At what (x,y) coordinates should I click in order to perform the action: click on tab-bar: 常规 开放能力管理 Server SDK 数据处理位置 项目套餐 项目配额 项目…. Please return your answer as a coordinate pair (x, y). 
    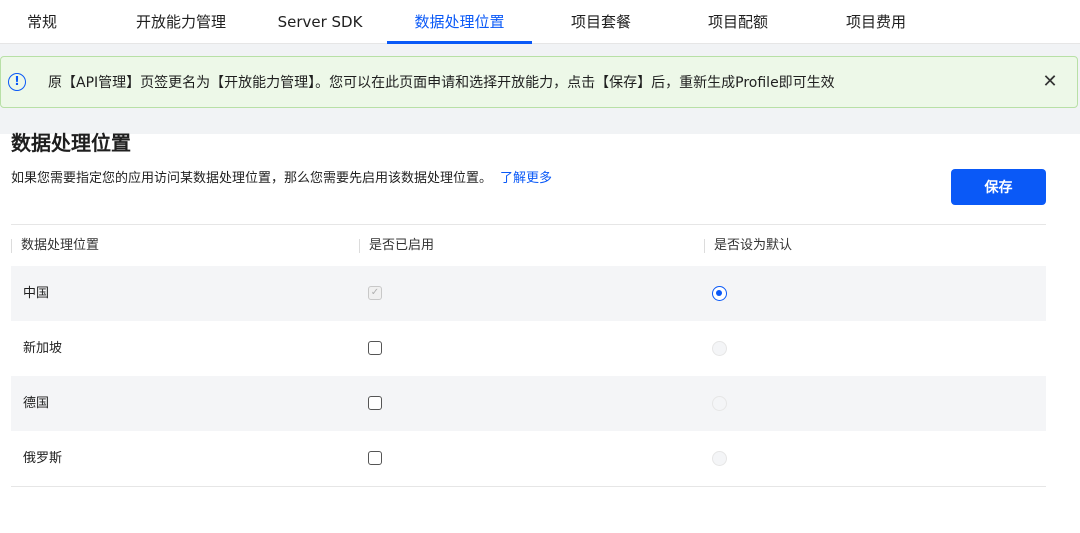
    Looking at the image, I should click on (540, 22).